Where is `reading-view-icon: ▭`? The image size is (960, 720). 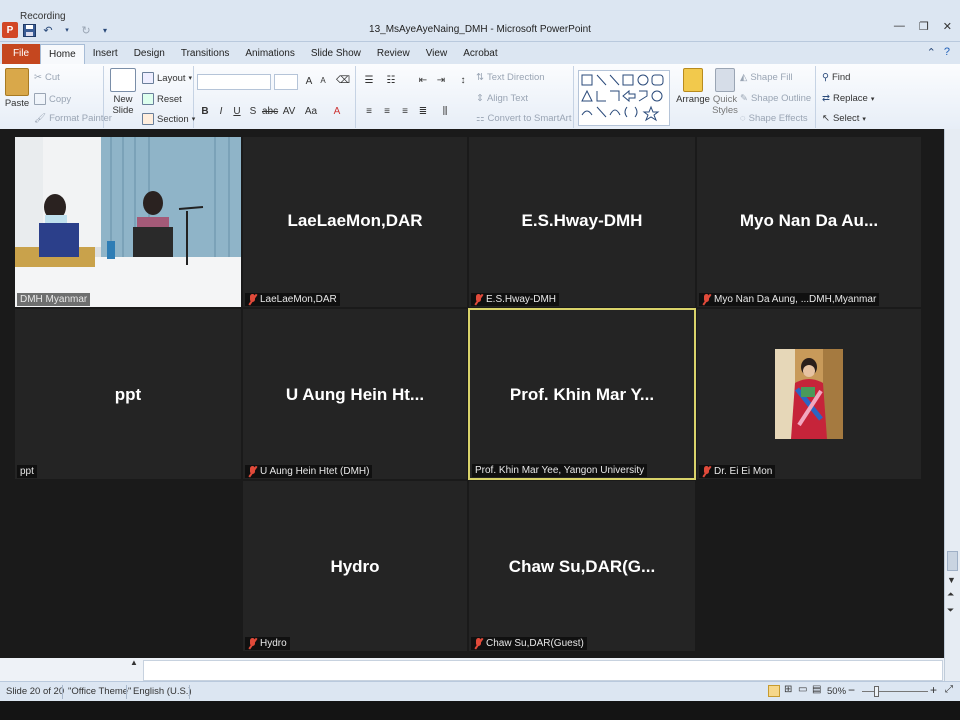 reading-view-icon: ▭ is located at coordinates (802, 689).